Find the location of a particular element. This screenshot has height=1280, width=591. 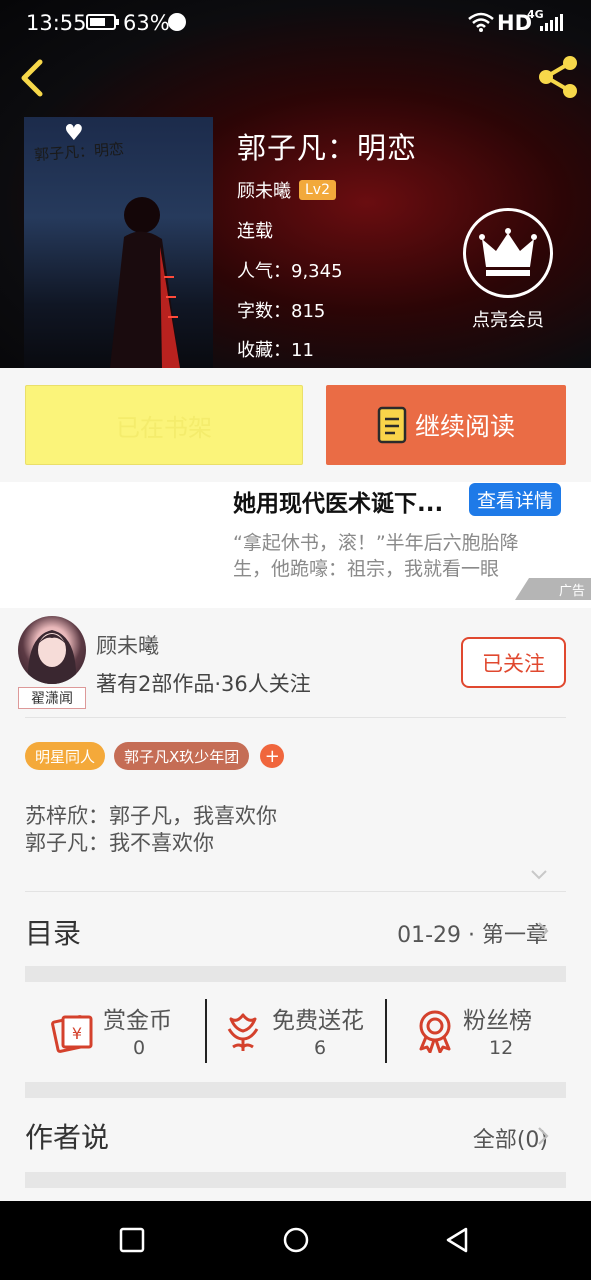

add-tag-icon: + is located at coordinates (272, 756).